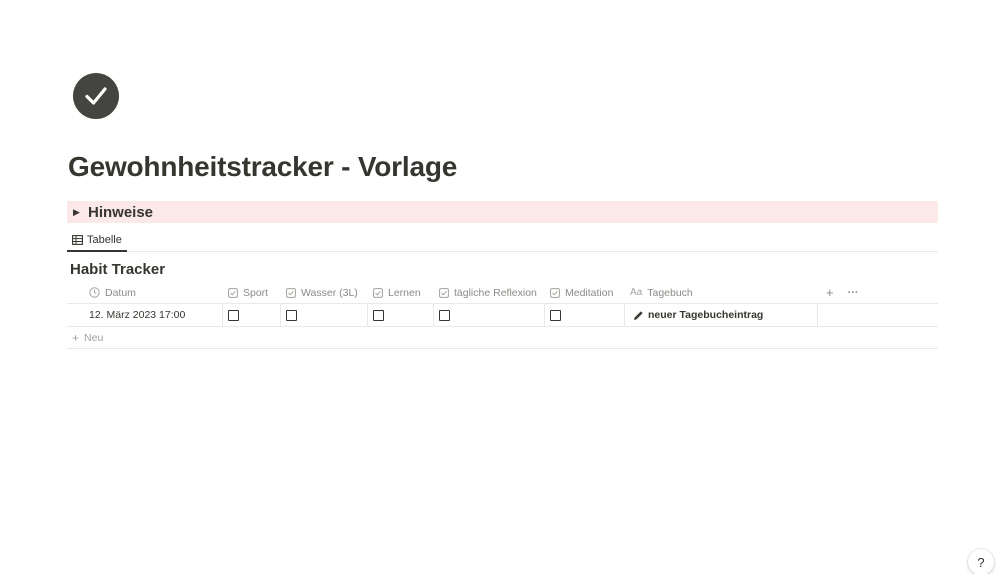 The image size is (1005, 574). What do you see at coordinates (401, 292) in the screenshot?
I see `column-header-lernen: Lernen` at bounding box center [401, 292].